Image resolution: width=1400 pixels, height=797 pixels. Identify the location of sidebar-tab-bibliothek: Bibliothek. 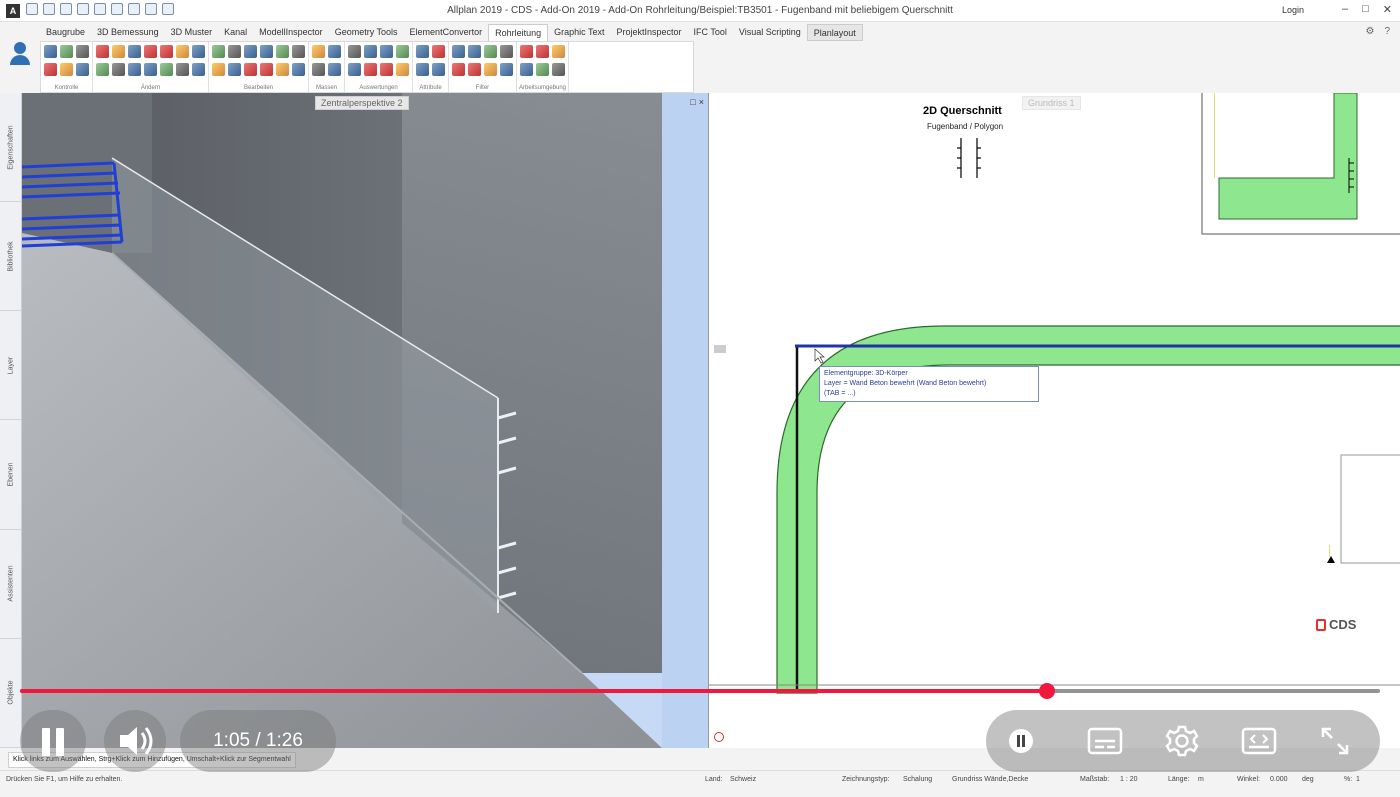
(11, 257).